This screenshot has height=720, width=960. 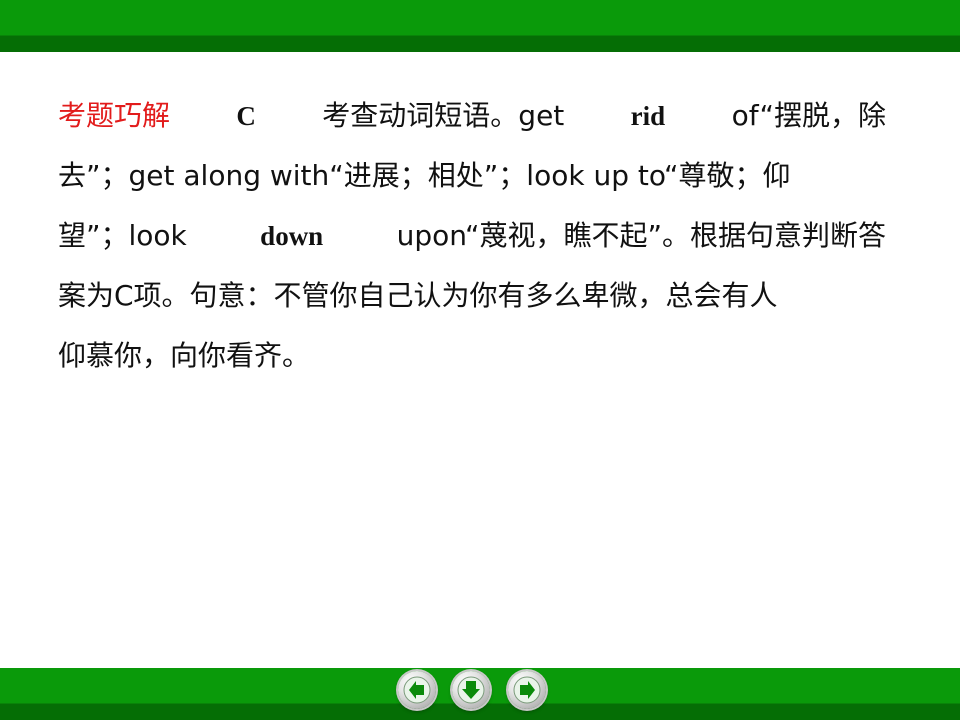 What do you see at coordinates (480, 26) in the screenshot?
I see `top-green-bar` at bounding box center [480, 26].